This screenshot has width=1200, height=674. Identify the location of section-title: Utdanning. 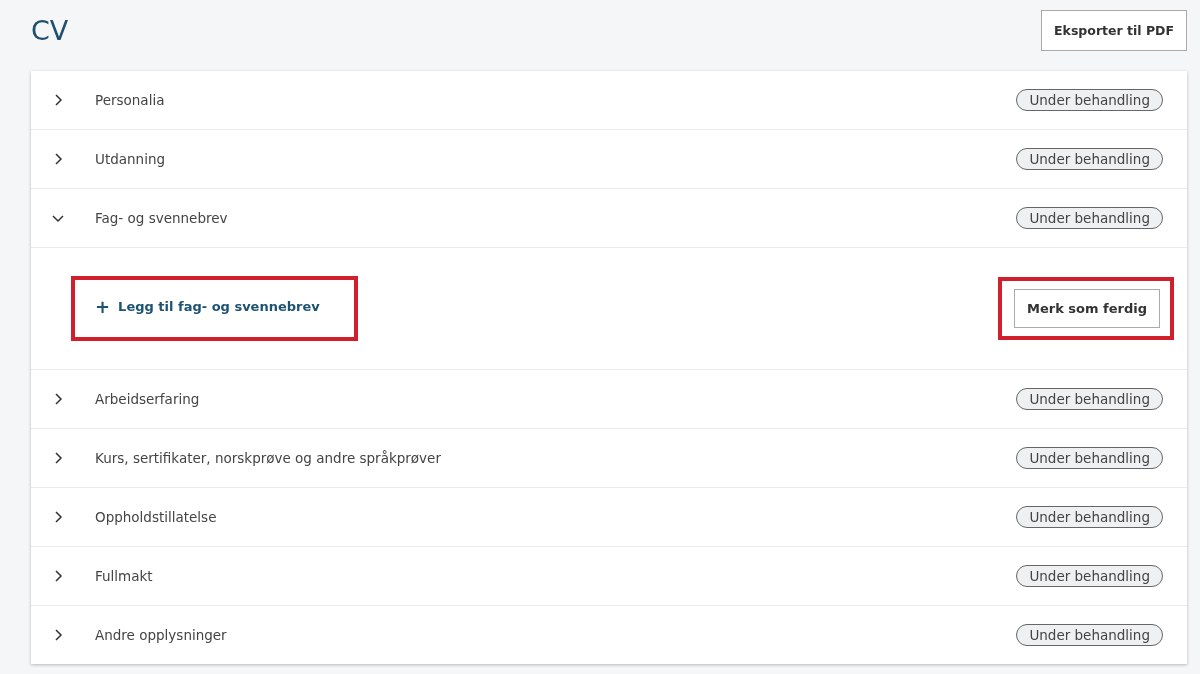
(556, 159).